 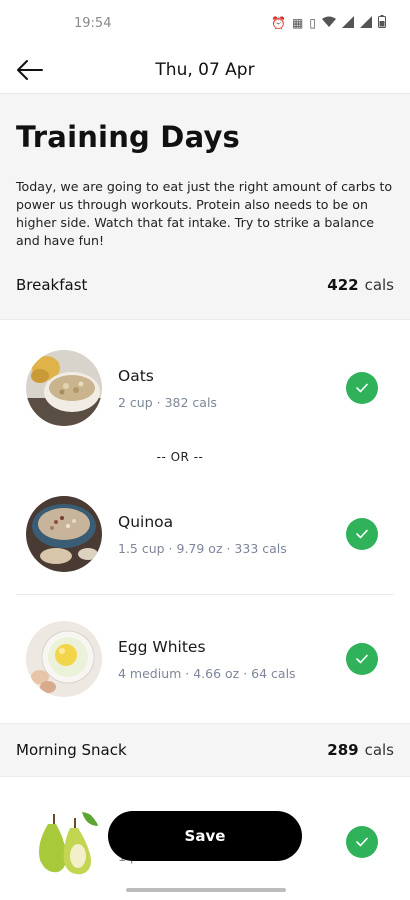 I want to click on section-name: Morning Snack, so click(x=71, y=750).